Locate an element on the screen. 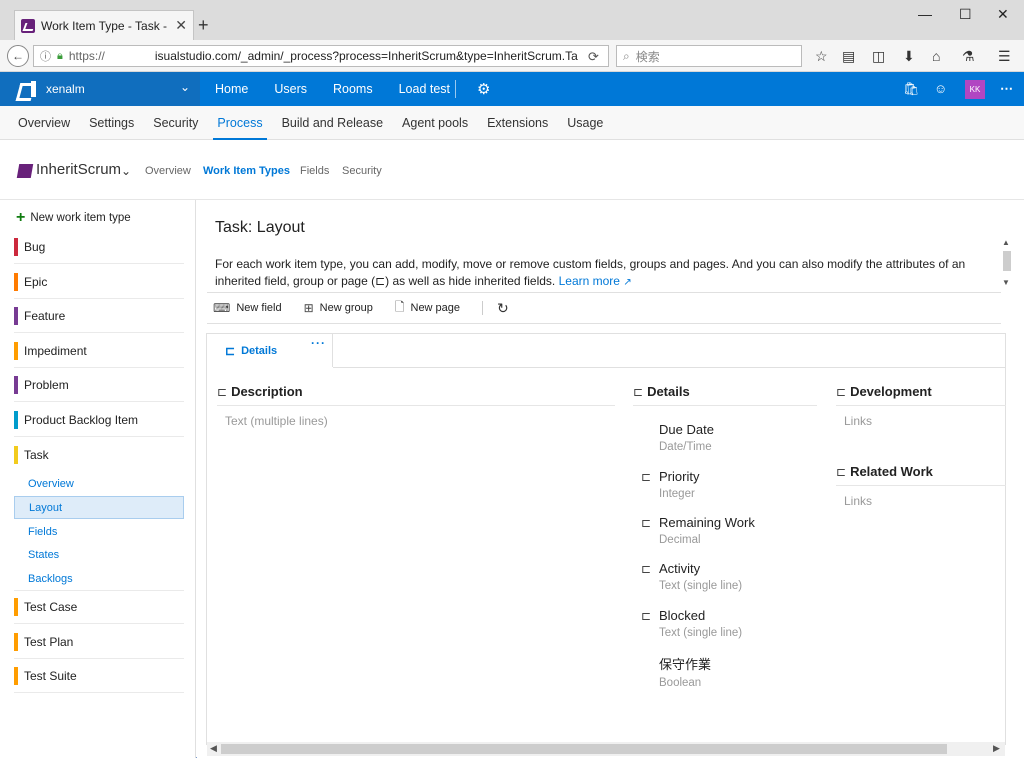 The height and width of the screenshot is (758, 1024). marketplace-bag-icon: 🛍︎ is located at coordinates (911, 89).